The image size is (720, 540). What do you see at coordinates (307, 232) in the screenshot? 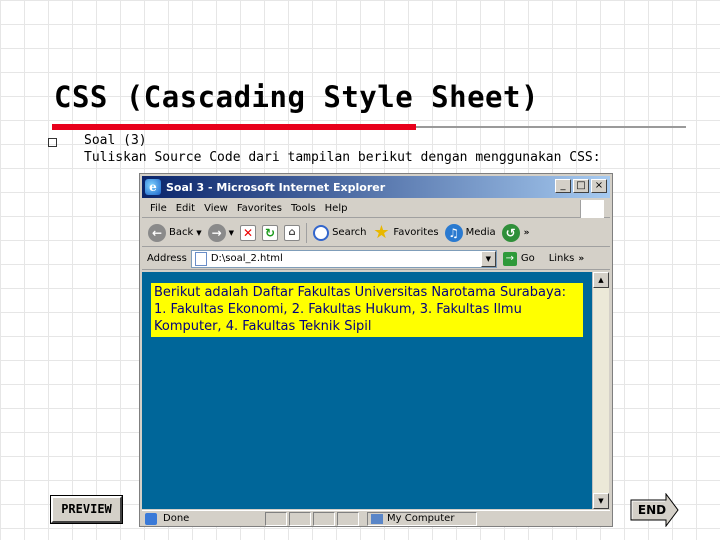
I see `toolbar-separator` at bounding box center [307, 232].